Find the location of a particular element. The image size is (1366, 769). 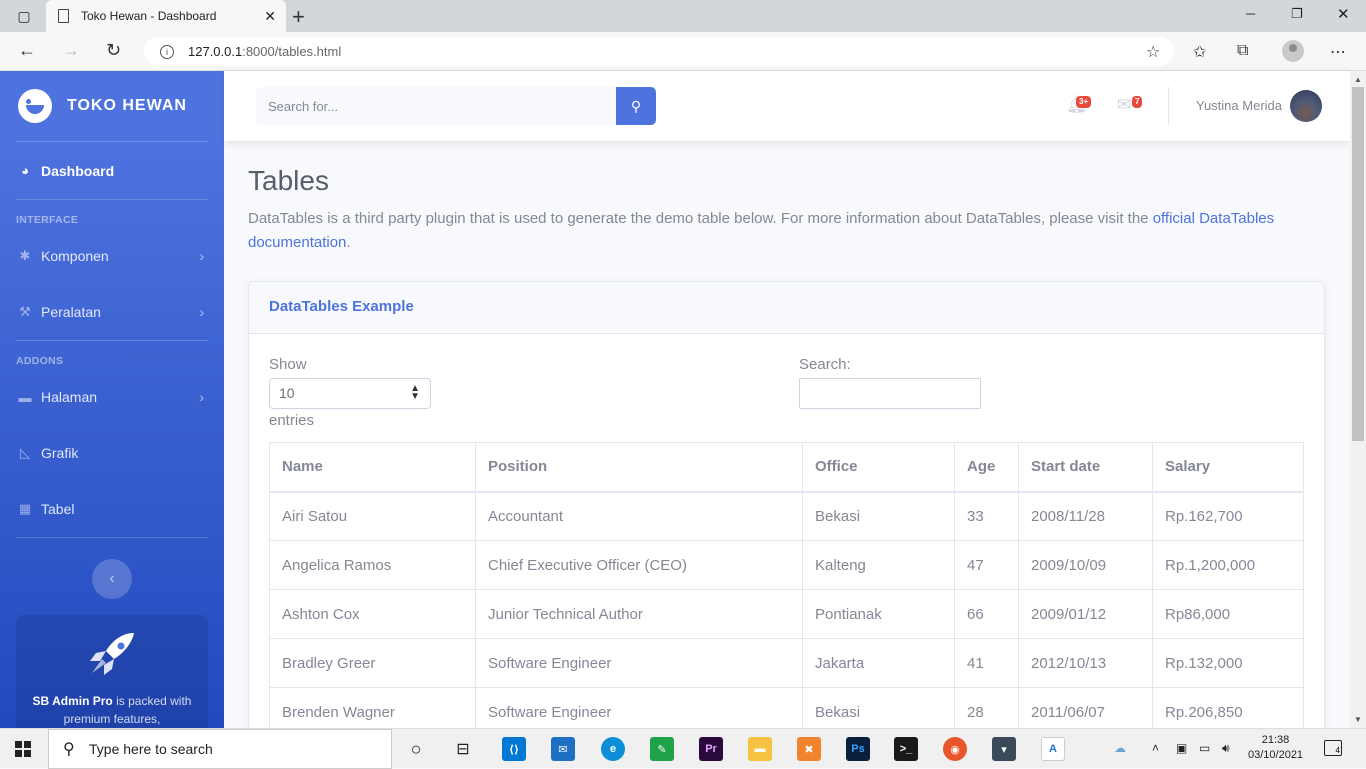

browser-profile-avatar is located at coordinates (1293, 51).